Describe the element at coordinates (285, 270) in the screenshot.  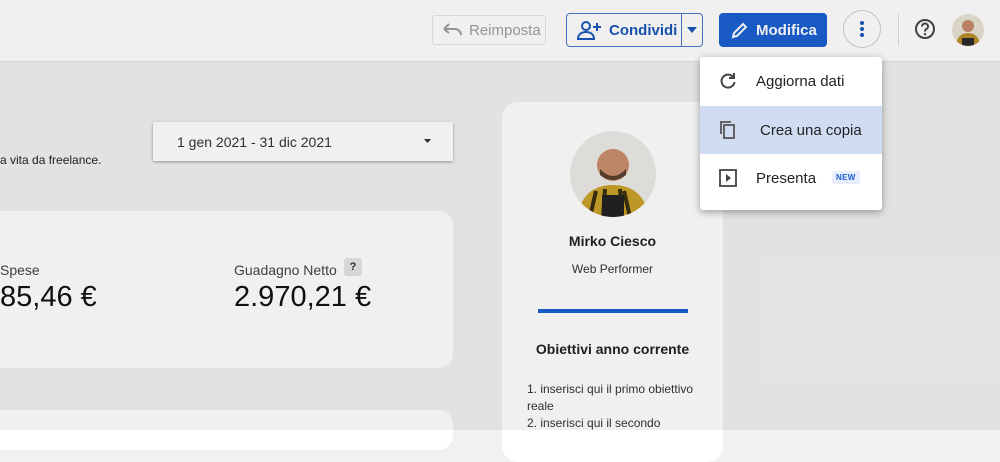
I see `kpi-label-net-profit: Guadagno Netto` at that location.